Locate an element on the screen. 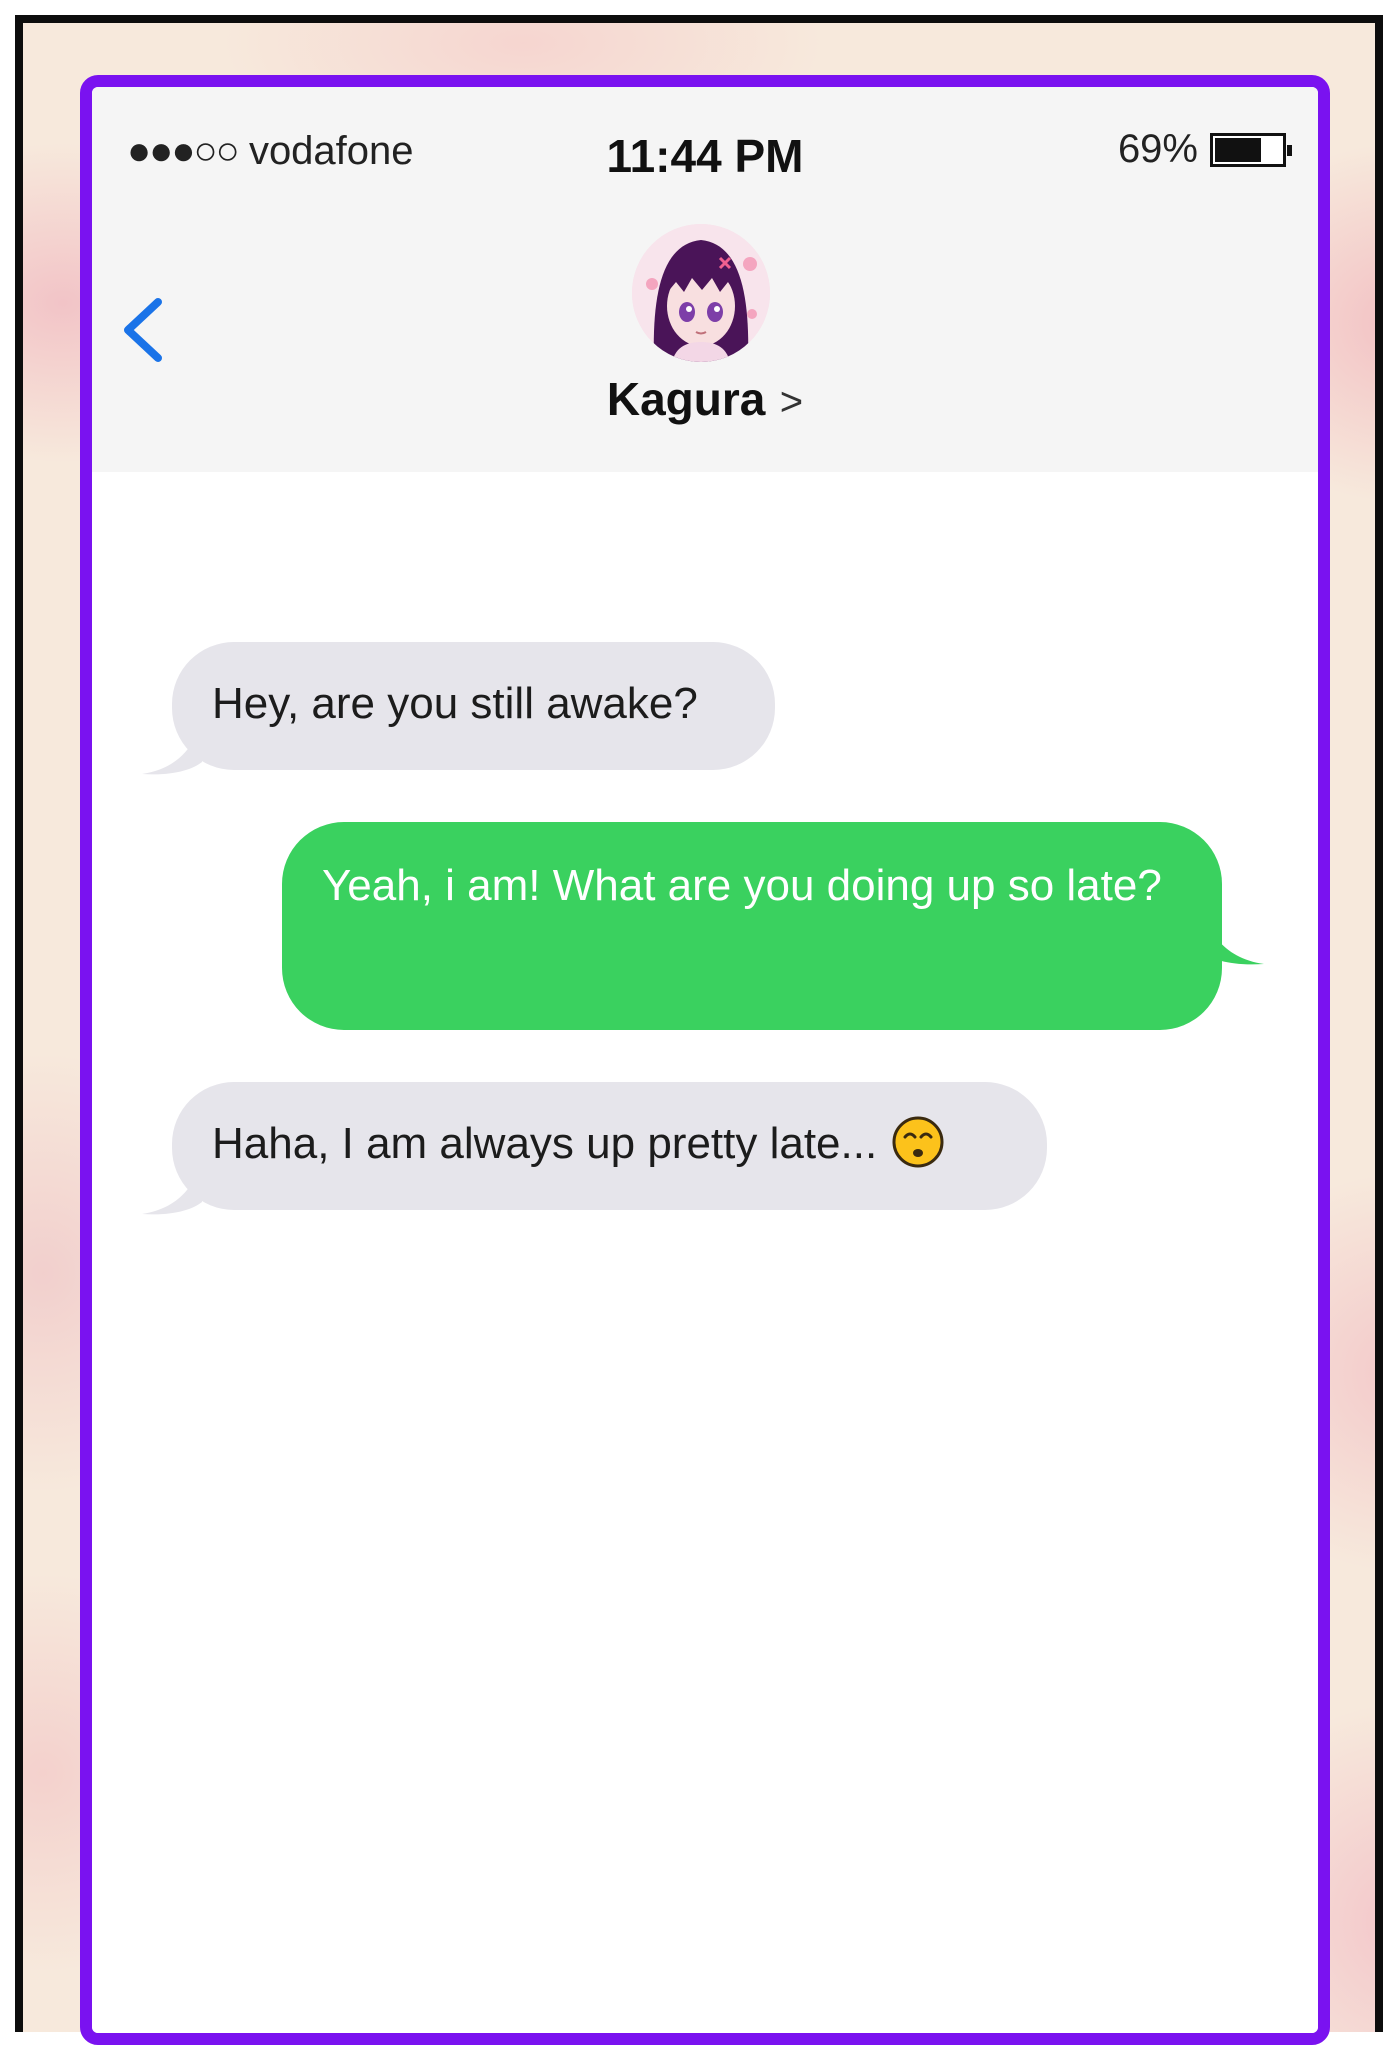 This screenshot has width=1398, height=2045. message-bubble: Hey, are you still awake? is located at coordinates (473, 706).